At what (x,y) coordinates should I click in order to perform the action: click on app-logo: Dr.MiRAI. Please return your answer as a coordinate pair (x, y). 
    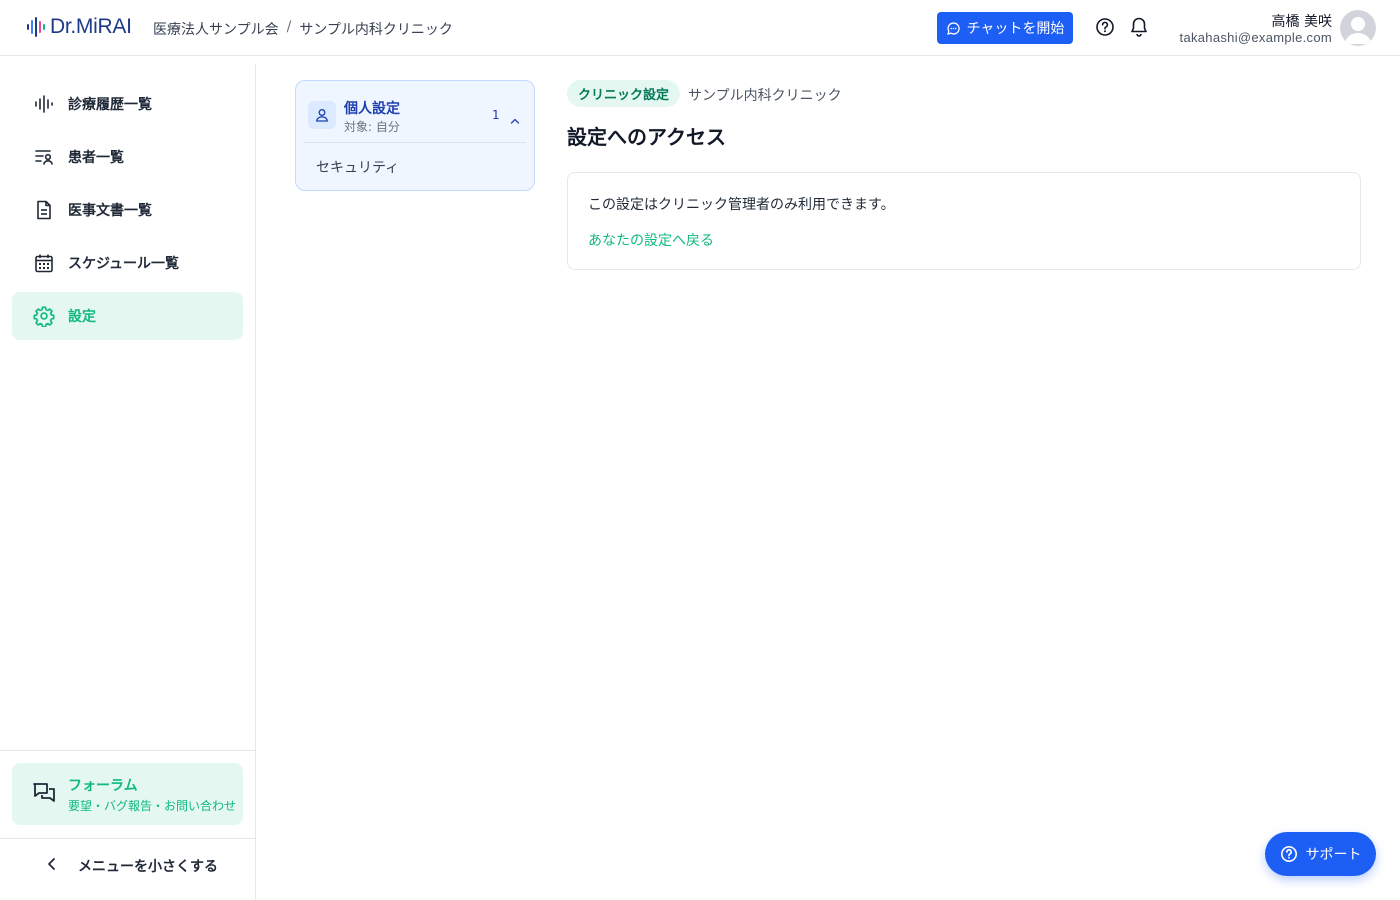
    Looking at the image, I should click on (79, 27).